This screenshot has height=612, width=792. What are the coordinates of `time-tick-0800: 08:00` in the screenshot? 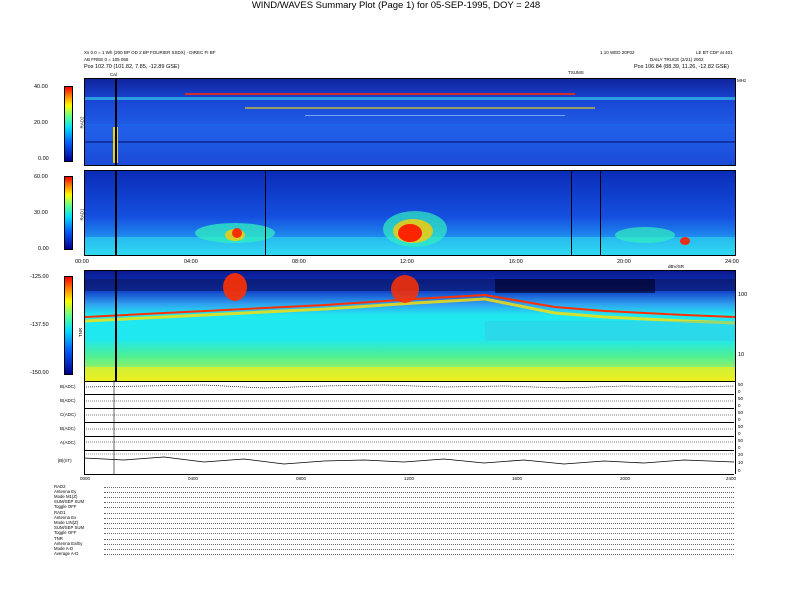 It's located at (299, 262).